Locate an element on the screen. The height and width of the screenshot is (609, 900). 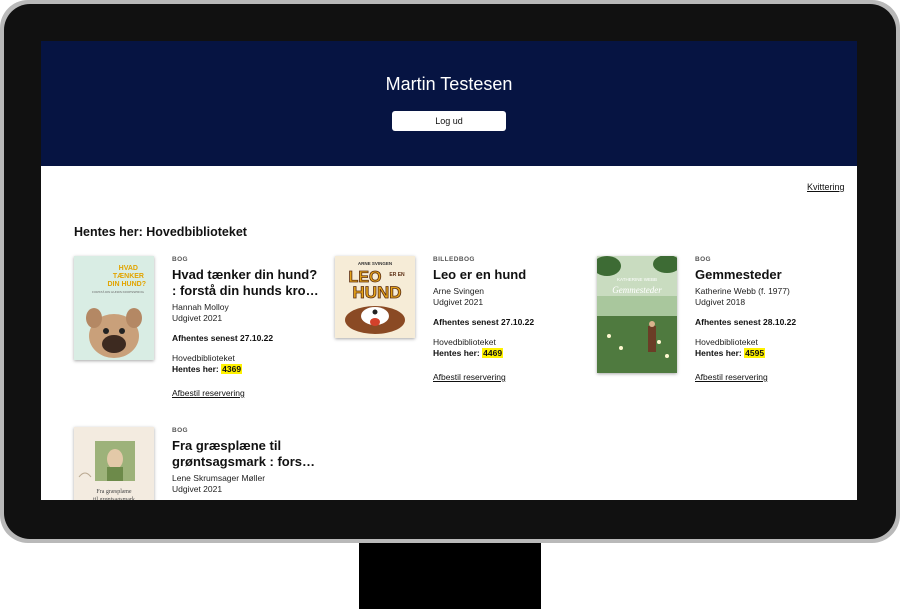
book-author: Hannah Molloy is located at coordinates (200, 307).